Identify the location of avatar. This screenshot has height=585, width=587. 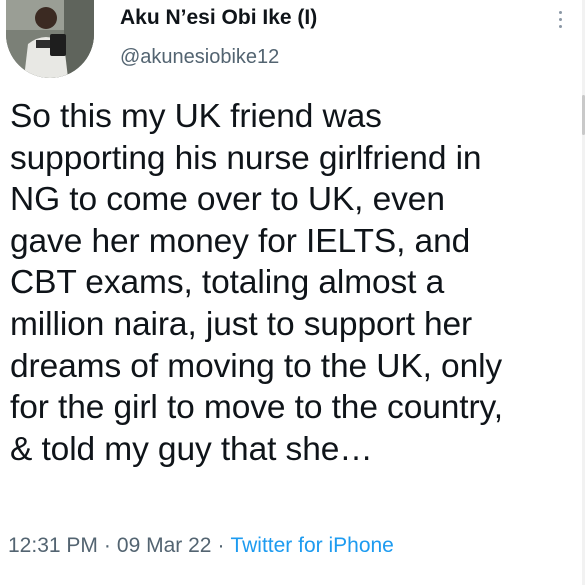
(50, 39).